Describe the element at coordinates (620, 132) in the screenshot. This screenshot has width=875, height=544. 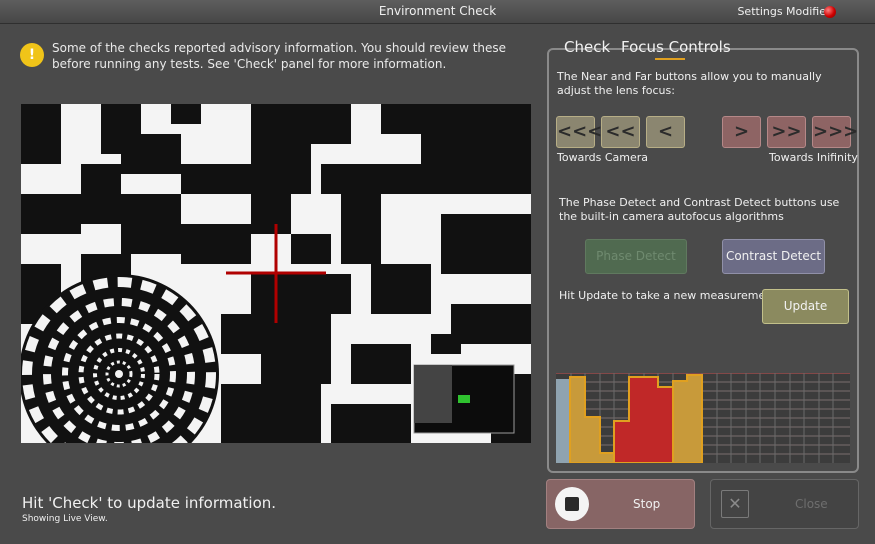
I see `near-medium-button: <<` at that location.